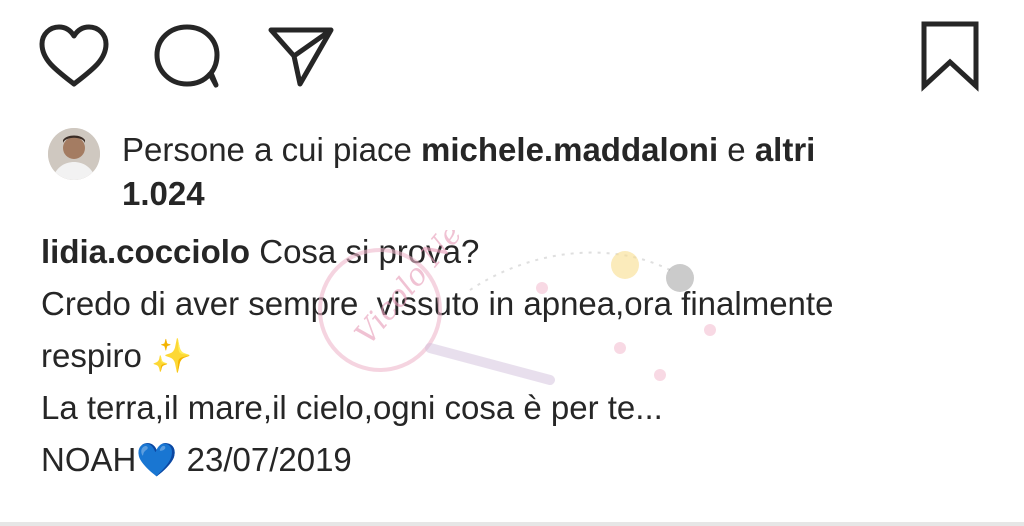 This screenshot has width=1024, height=526. I want to click on likes-conjunction: e, so click(736, 149).